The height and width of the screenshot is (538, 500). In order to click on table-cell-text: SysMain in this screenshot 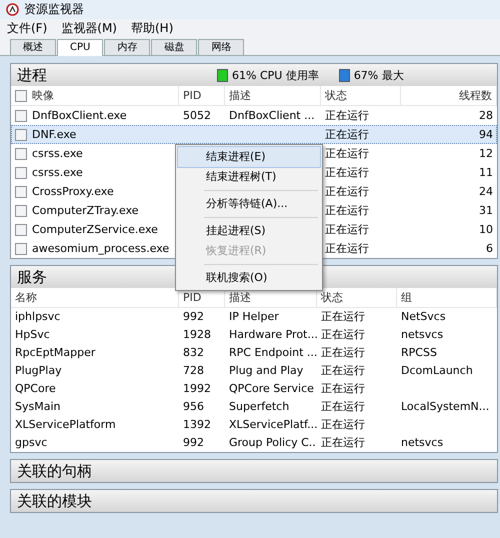, I will do `click(38, 407)`.